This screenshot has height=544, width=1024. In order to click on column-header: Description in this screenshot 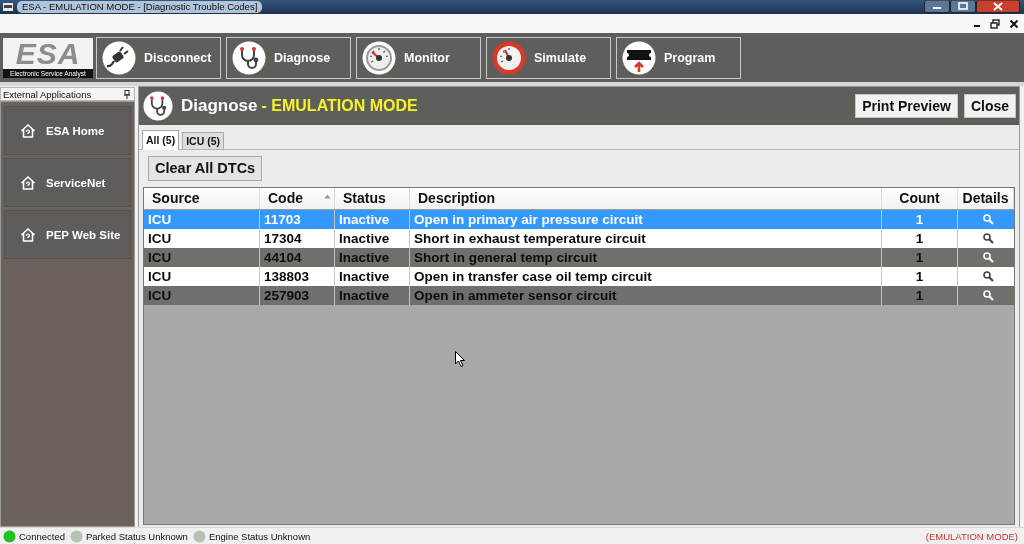, I will do `click(646, 198)`.